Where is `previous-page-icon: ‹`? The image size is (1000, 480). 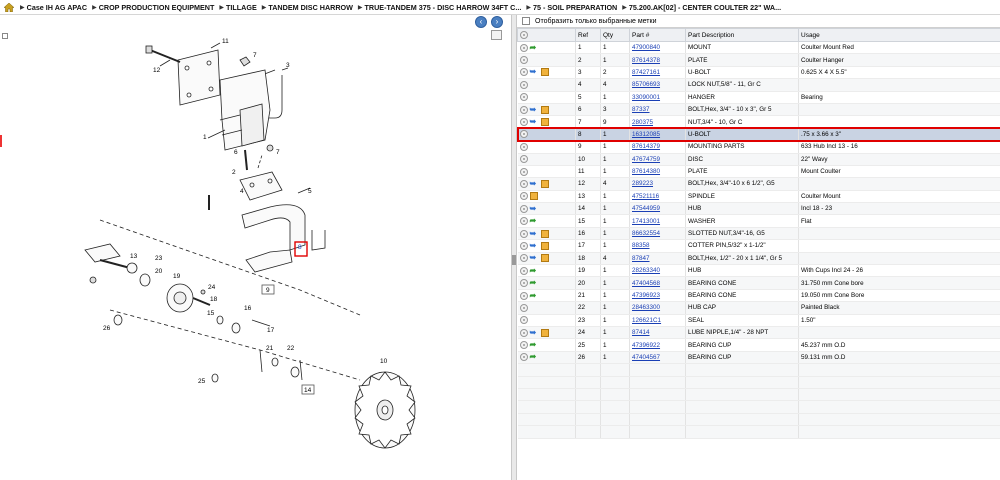 previous-page-icon: ‹ is located at coordinates (481, 22).